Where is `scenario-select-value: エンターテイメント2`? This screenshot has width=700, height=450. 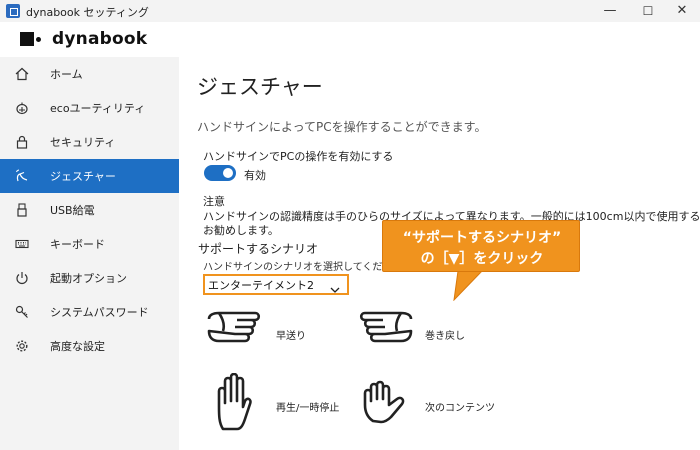 scenario-select-value: エンターテイメント2 is located at coordinates (261, 285).